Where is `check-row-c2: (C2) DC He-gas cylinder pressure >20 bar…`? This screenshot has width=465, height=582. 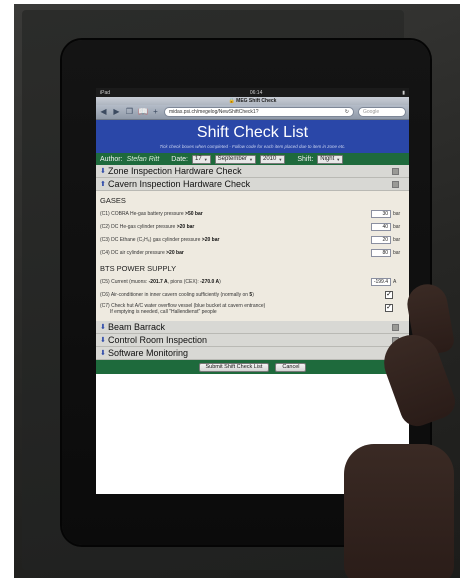 check-row-c2: (C2) DC He-gas cylinder pressure >20 bar… is located at coordinates (251, 228).